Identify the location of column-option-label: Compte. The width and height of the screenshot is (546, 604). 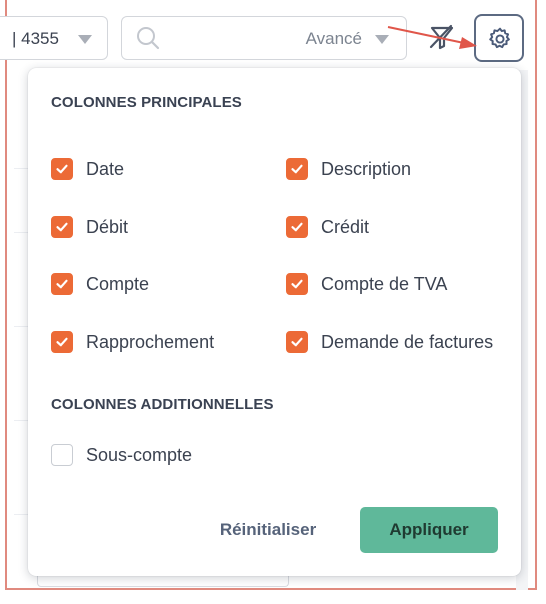
(118, 283).